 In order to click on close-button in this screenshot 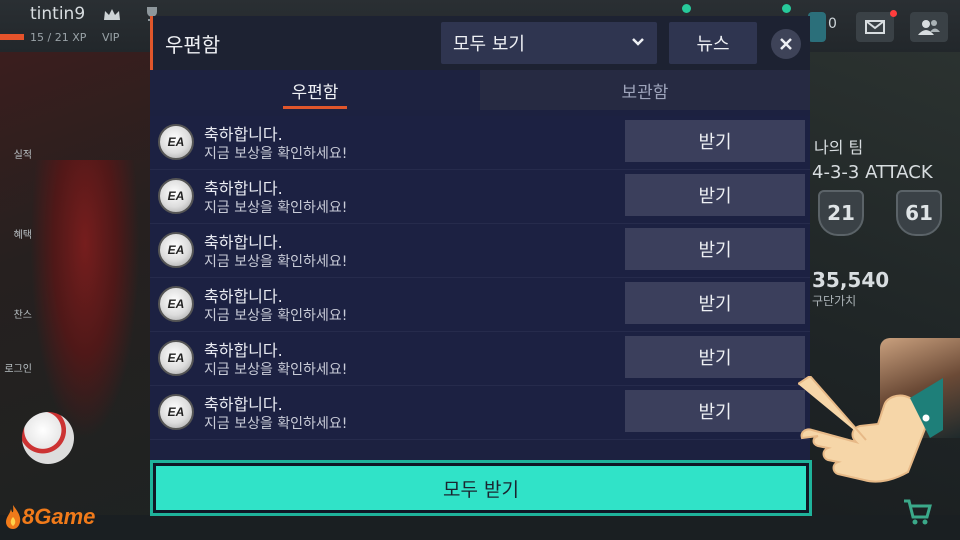, I will do `click(786, 44)`.